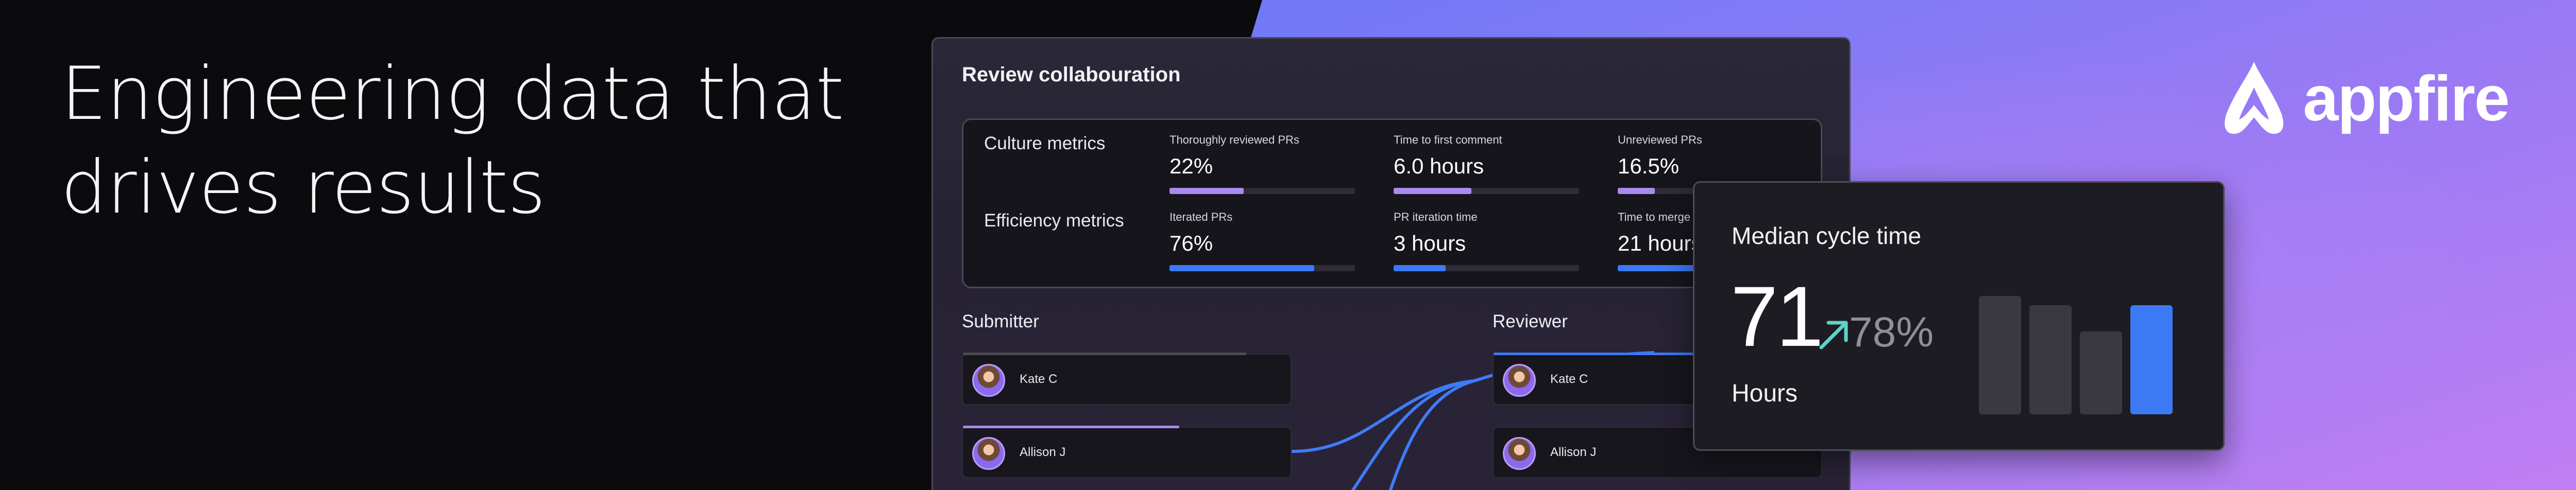 The width and height of the screenshot is (2576, 490). What do you see at coordinates (1833, 335) in the screenshot?
I see `arrow-up-right-icon` at bounding box center [1833, 335].